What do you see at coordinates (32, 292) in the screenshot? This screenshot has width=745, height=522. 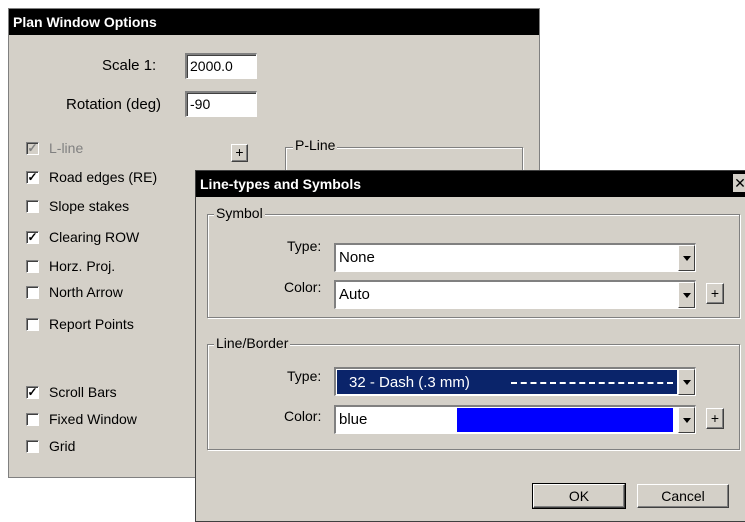 I see `north-arrow-checkbox` at bounding box center [32, 292].